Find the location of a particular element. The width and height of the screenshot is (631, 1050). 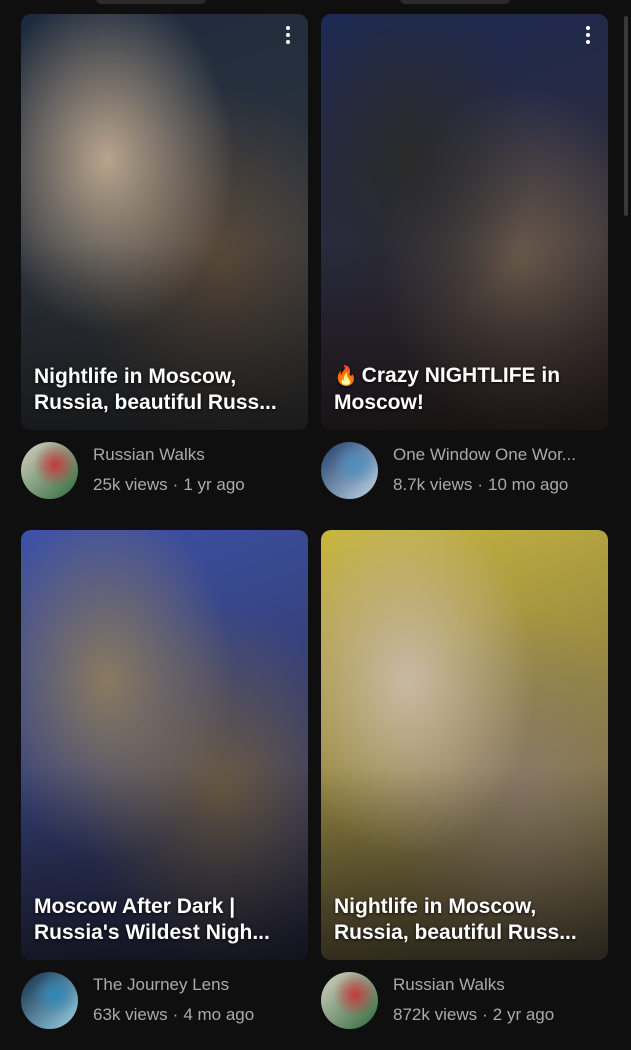

upload-age: 2 yr ago is located at coordinates (523, 1014).